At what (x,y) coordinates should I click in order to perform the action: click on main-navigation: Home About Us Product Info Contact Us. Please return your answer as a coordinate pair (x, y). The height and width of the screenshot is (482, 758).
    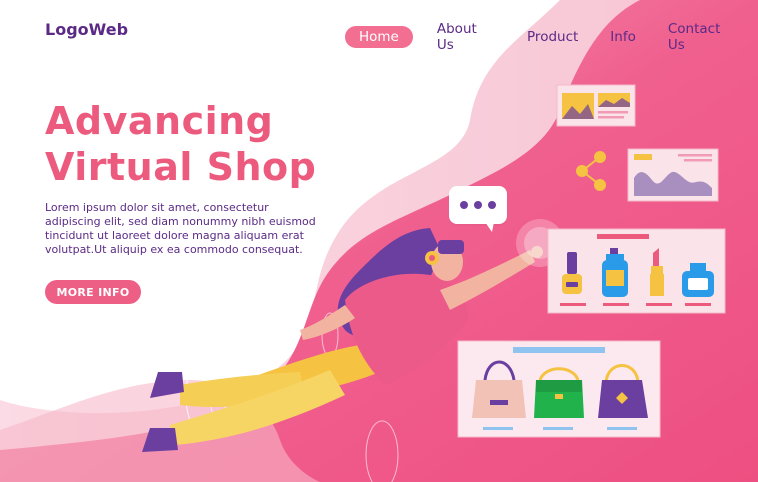
    Looking at the image, I should click on (551, 37).